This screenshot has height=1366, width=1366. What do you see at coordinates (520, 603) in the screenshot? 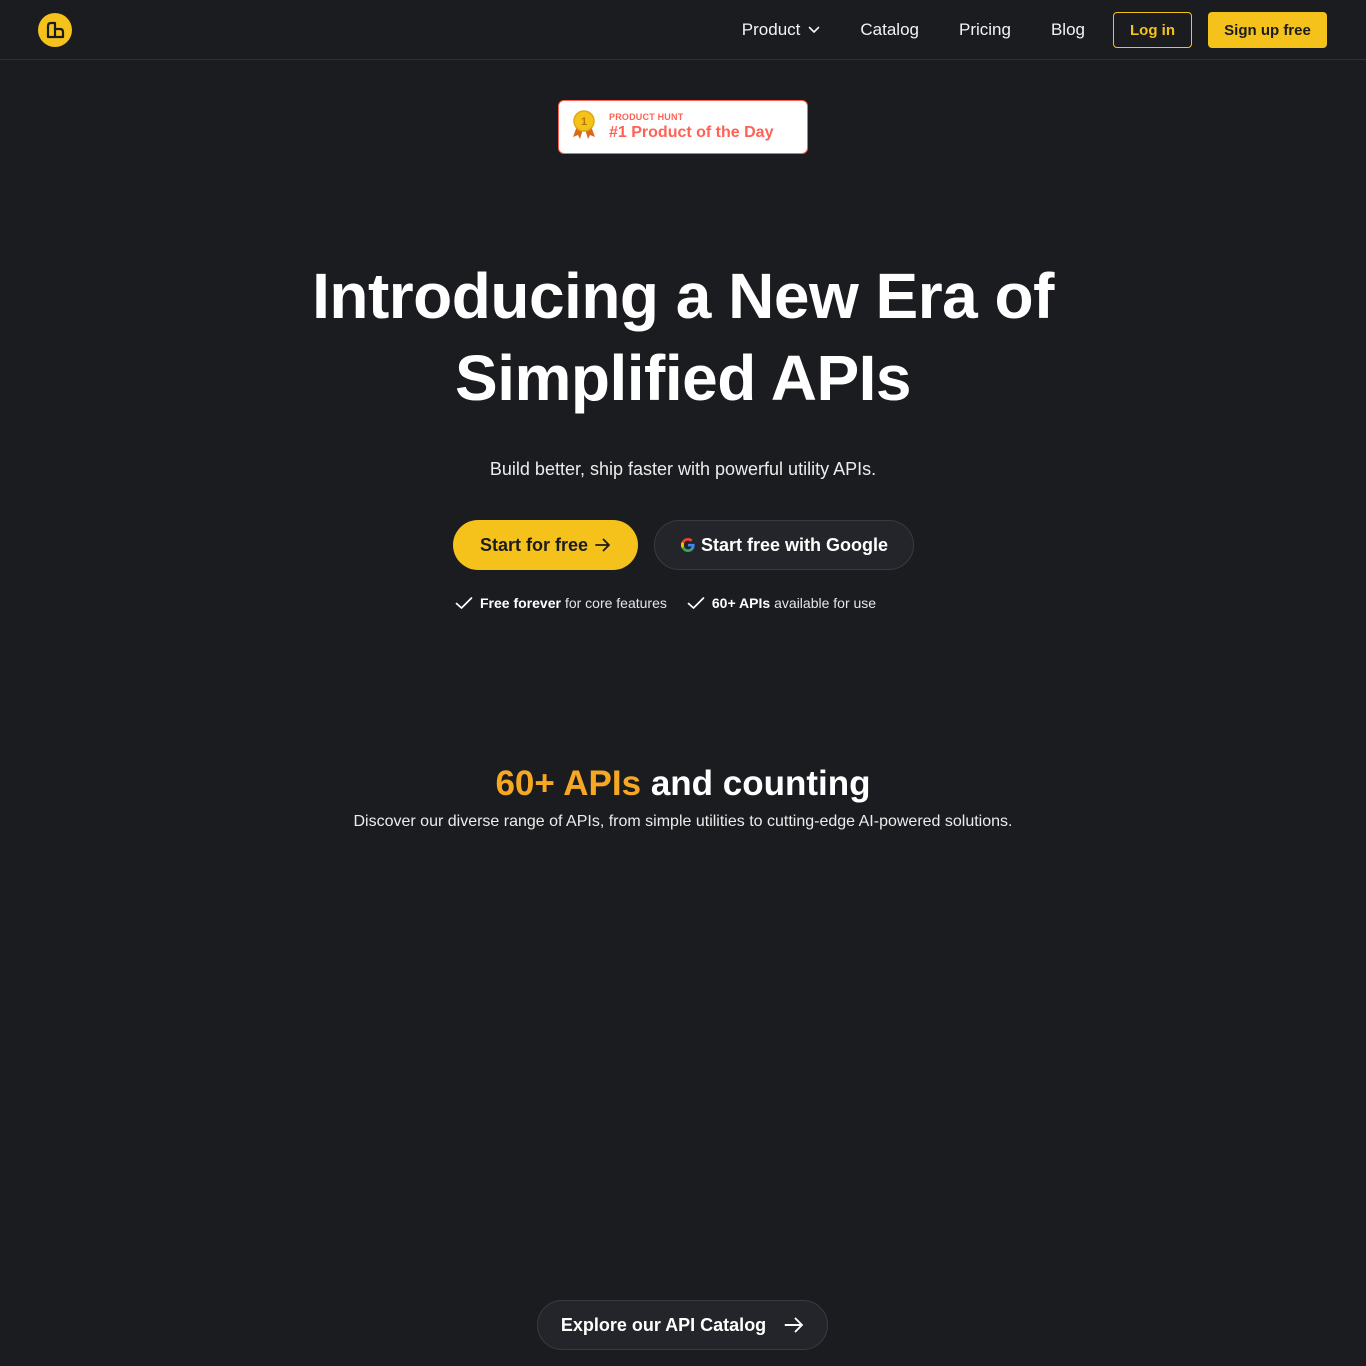
I see `check-bold: Free forever` at bounding box center [520, 603].